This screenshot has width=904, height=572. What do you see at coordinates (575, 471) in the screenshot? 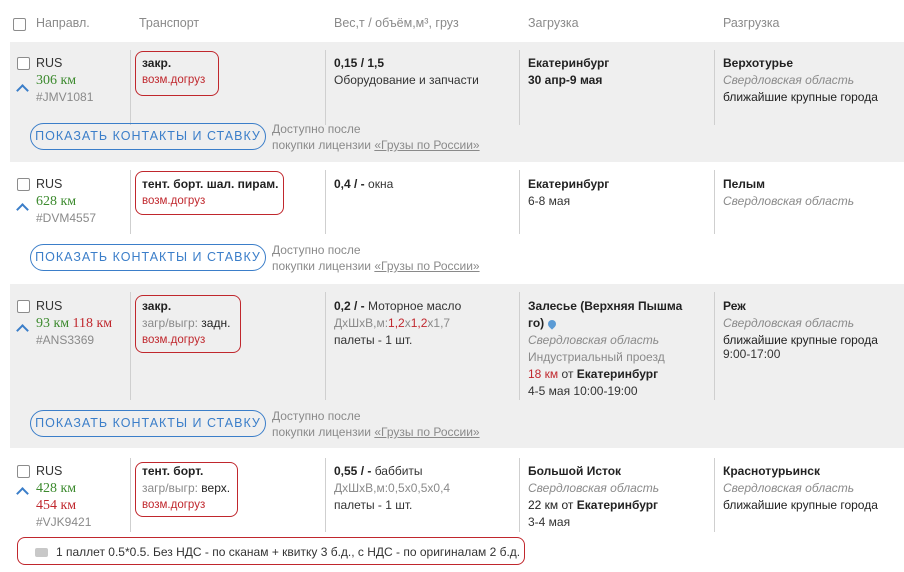
I see `load-city: Большой Исток` at bounding box center [575, 471].